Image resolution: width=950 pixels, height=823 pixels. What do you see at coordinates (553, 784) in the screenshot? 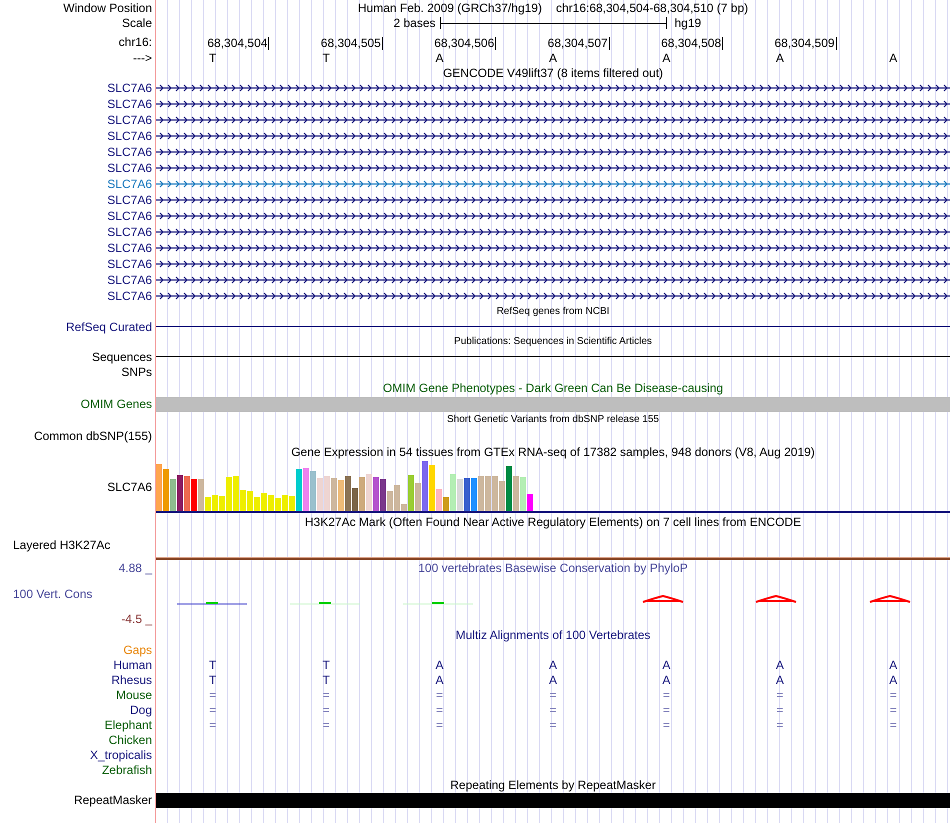
I see `track-title: Repeating Elements by RepeatMasker` at bounding box center [553, 784].